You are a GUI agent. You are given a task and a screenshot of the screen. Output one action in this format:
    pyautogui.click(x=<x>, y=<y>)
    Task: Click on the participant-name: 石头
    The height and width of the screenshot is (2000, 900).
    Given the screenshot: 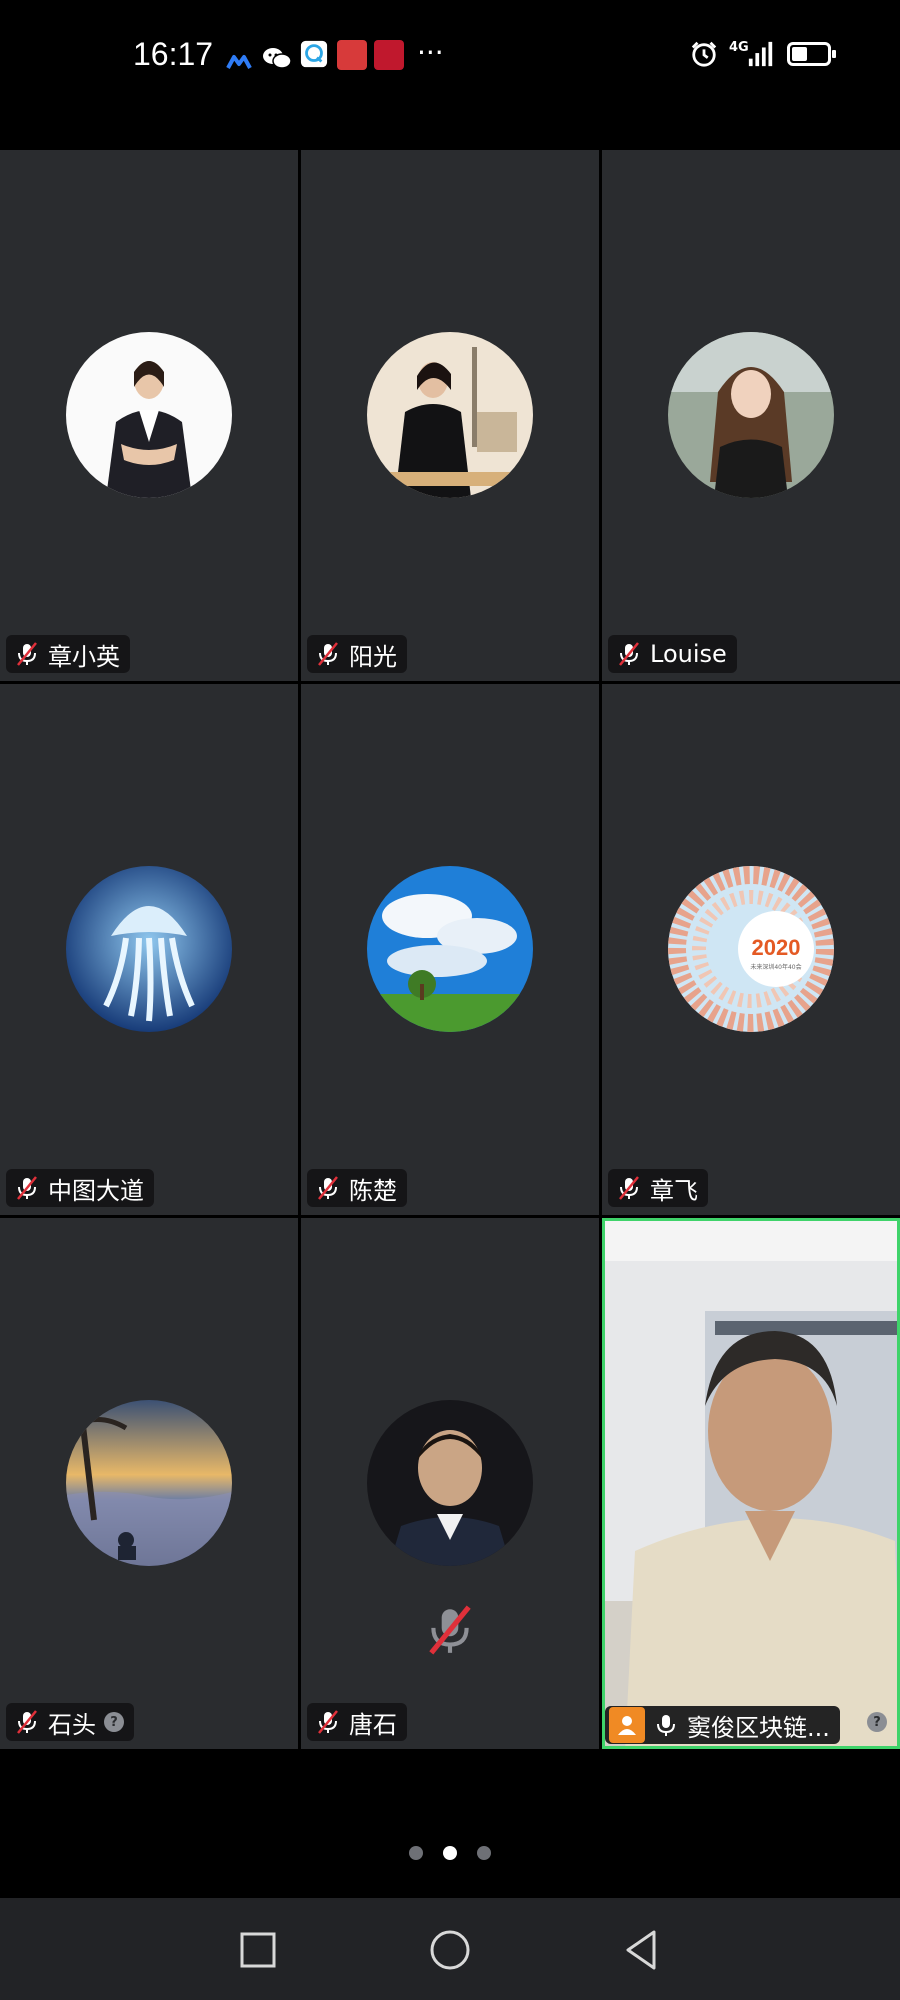 What is the action you would take?
    pyautogui.click(x=72, y=1724)
    